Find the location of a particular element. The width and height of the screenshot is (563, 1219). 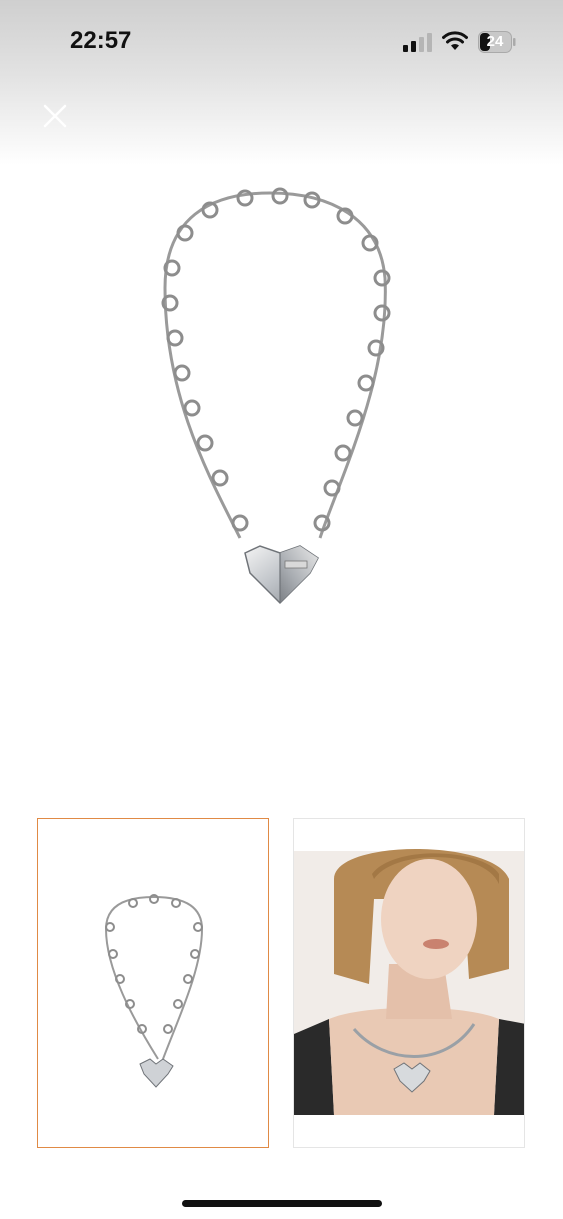

thumbnail-model-image is located at coordinates (409, 983).